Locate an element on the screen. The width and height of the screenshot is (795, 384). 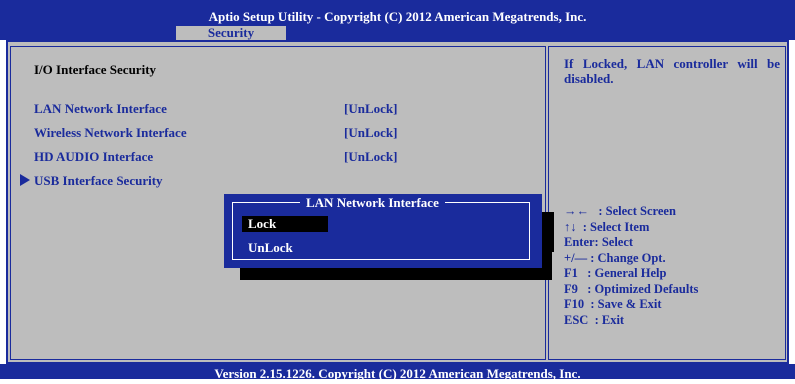
key-select-item: ↑↓ : Select Item is located at coordinates (607, 226).